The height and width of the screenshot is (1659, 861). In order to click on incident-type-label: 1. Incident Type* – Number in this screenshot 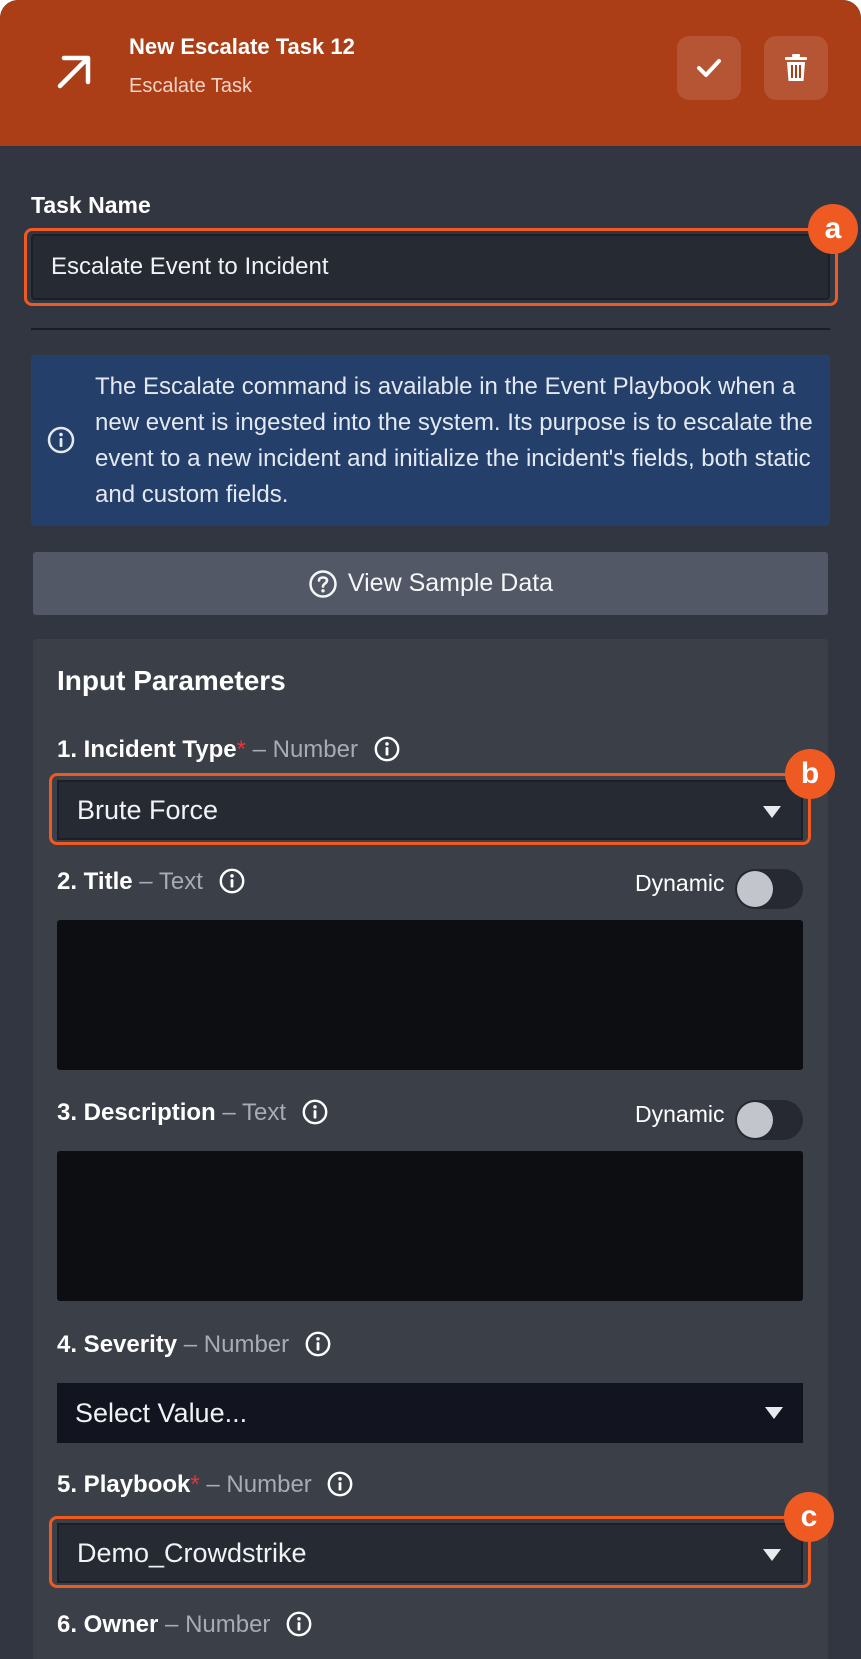, I will do `click(229, 750)`.